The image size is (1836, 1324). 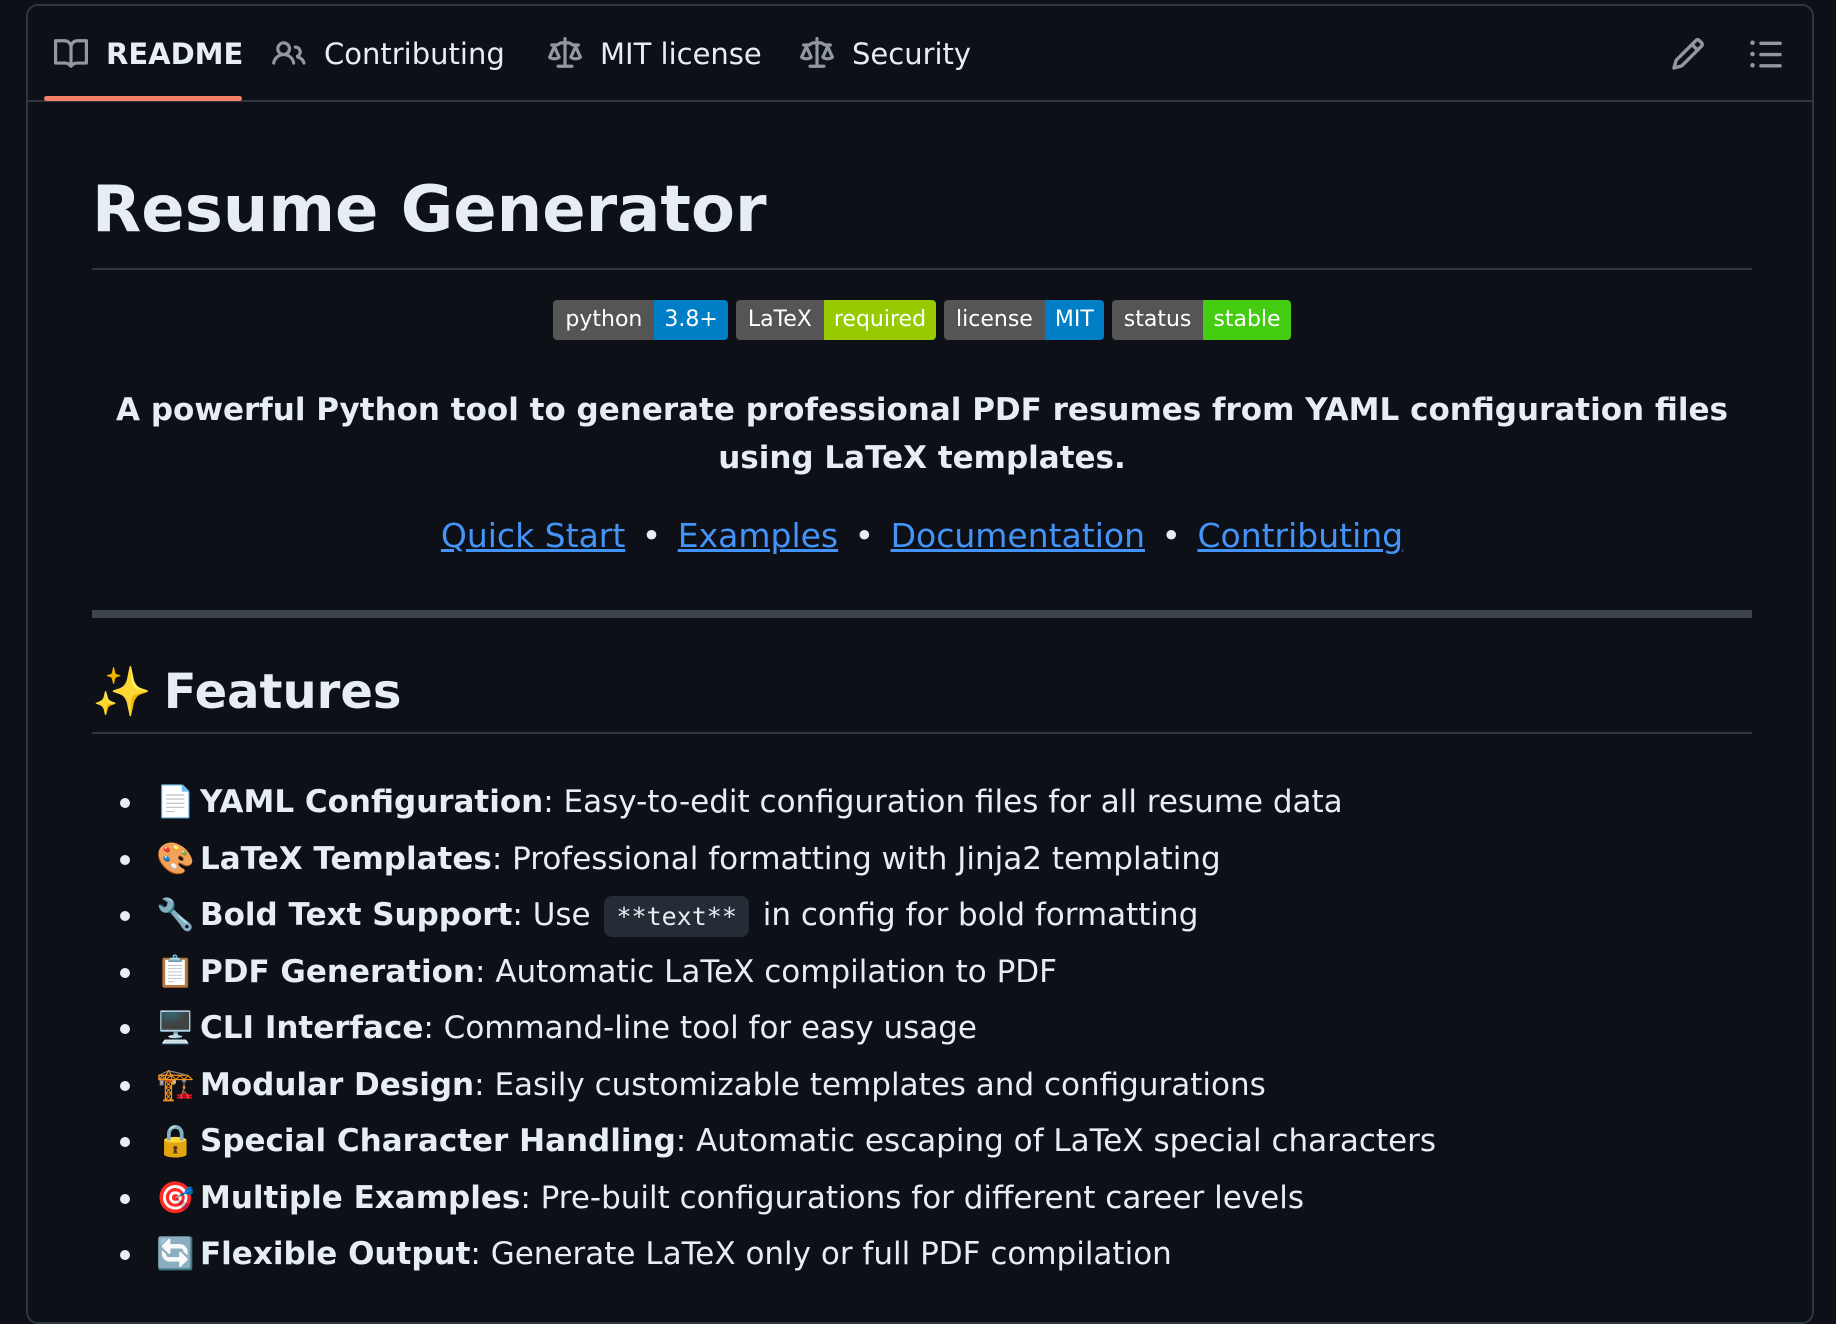 I want to click on badge-value: stable, so click(x=1247, y=320).